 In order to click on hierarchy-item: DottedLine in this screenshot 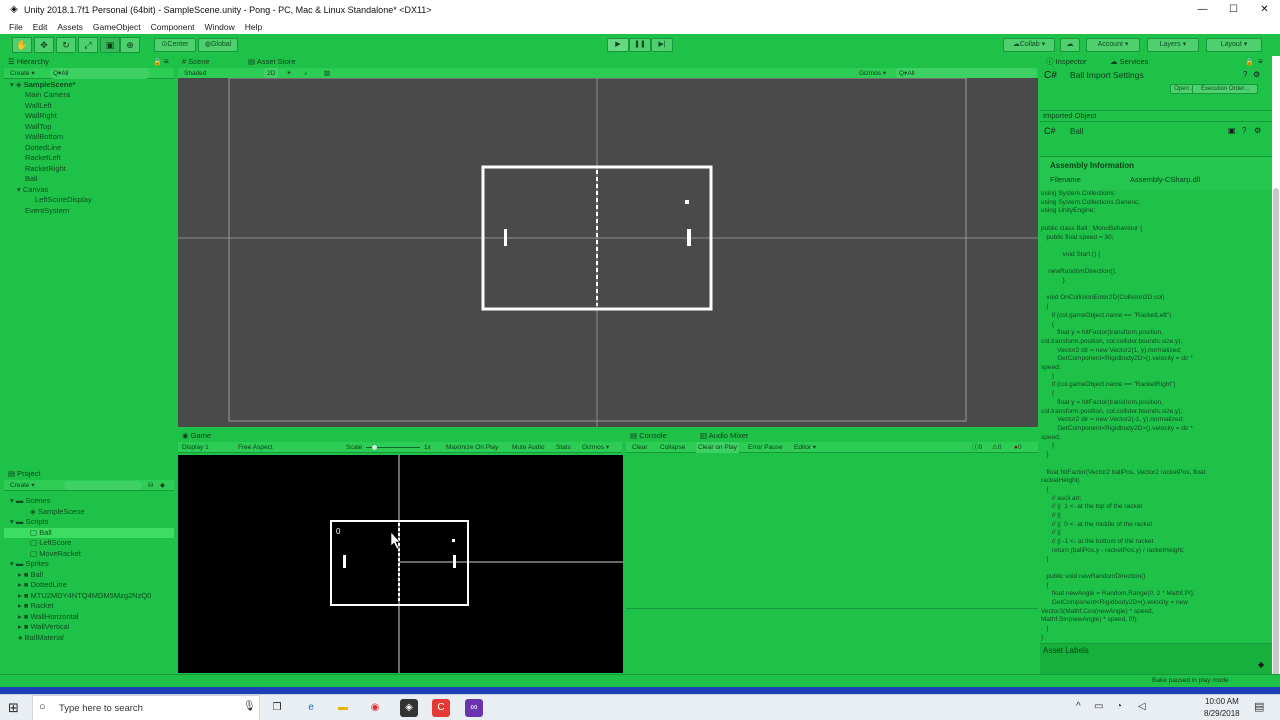, I will do `click(43, 147)`.